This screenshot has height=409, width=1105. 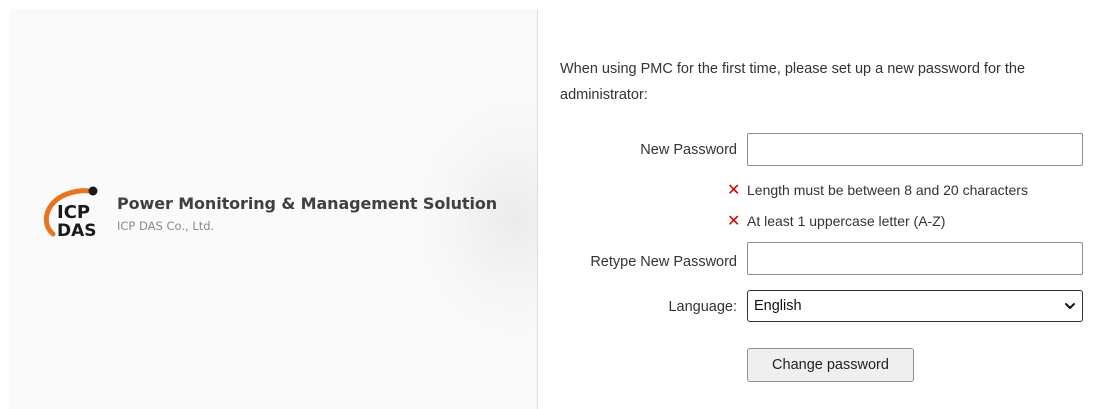 What do you see at coordinates (307, 203) in the screenshot?
I see `product-title: Power Monitoring & Management Solution` at bounding box center [307, 203].